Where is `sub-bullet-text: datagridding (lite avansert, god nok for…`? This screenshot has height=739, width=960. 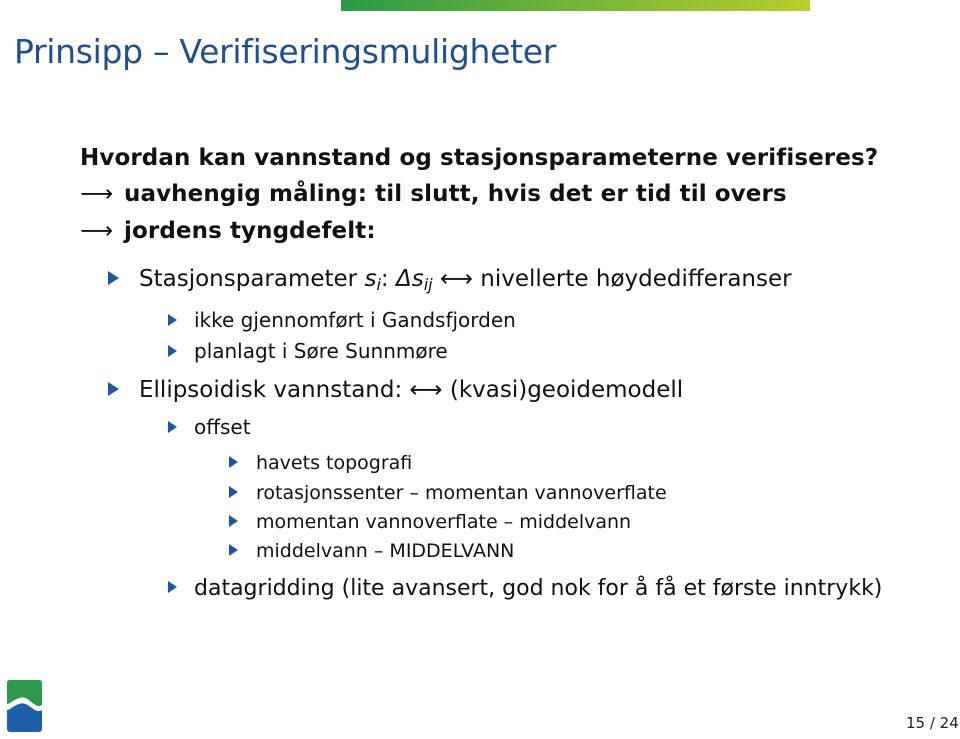
sub-bullet-text: datagridding (lite avansert, god nok for… is located at coordinates (538, 588).